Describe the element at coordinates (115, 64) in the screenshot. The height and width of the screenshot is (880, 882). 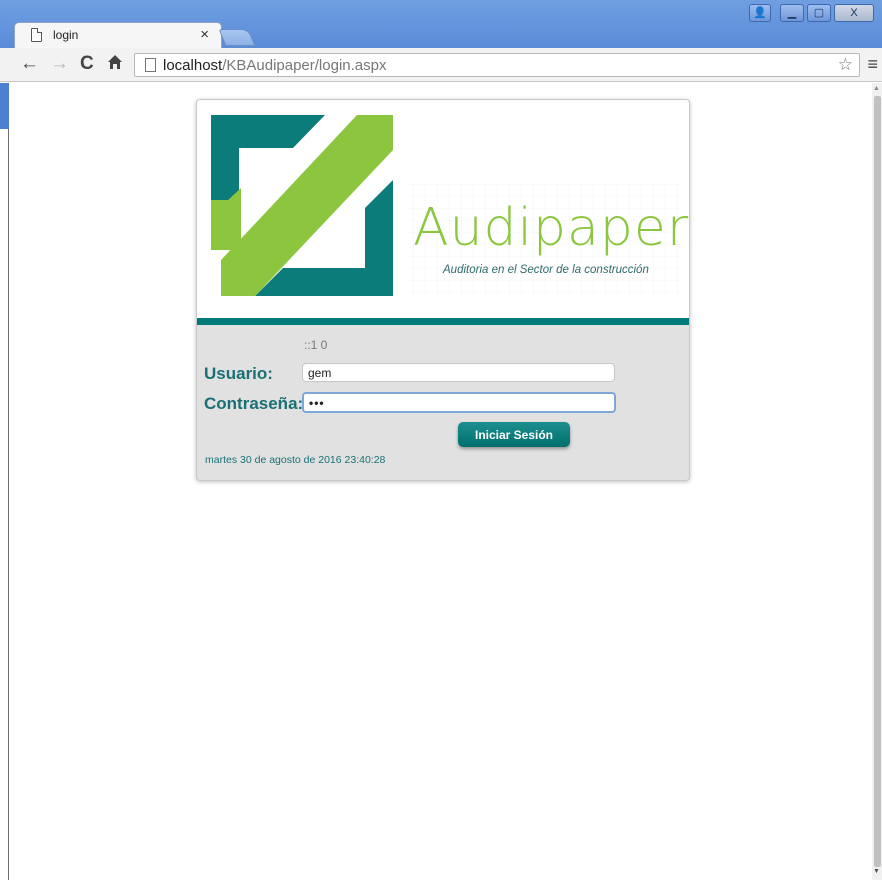
I see `home-icon` at that location.